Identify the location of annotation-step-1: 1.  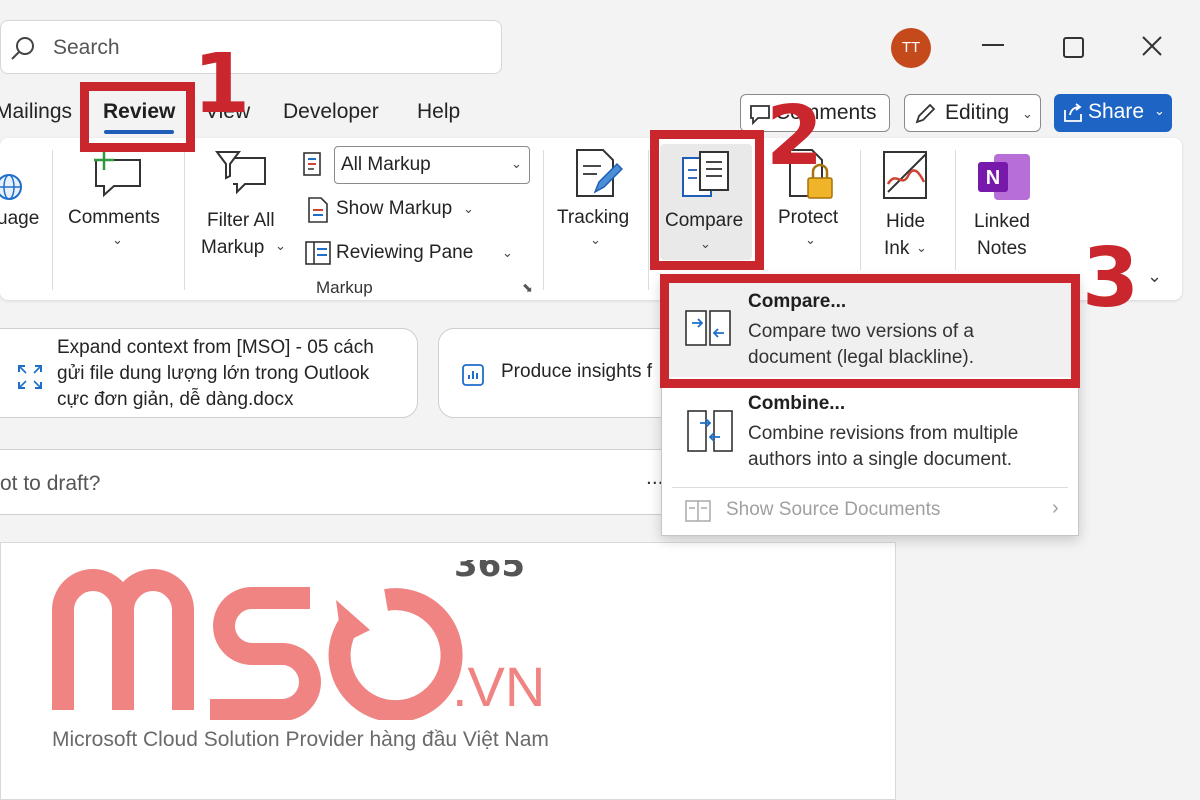
(222, 84).